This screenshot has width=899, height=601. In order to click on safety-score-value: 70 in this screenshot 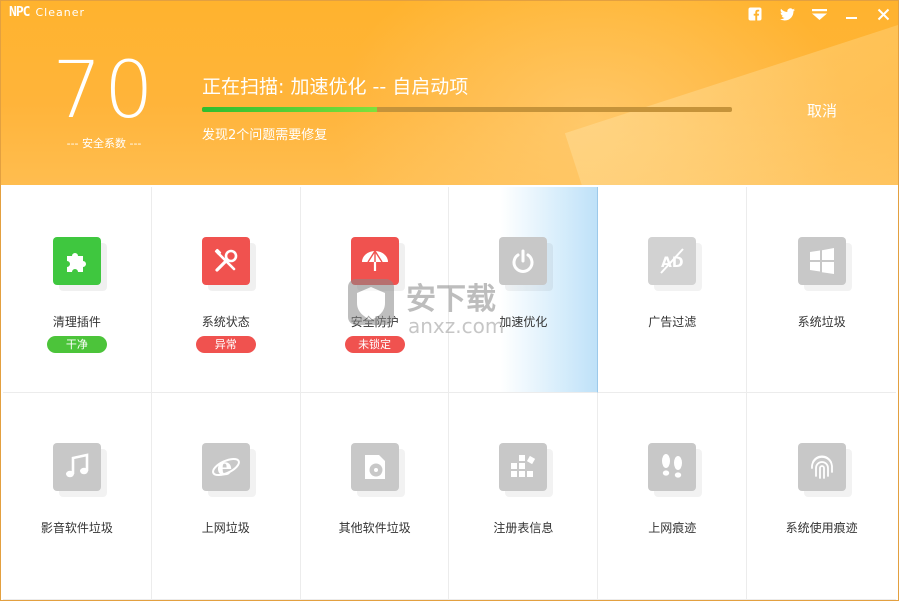, I will do `click(104, 91)`.